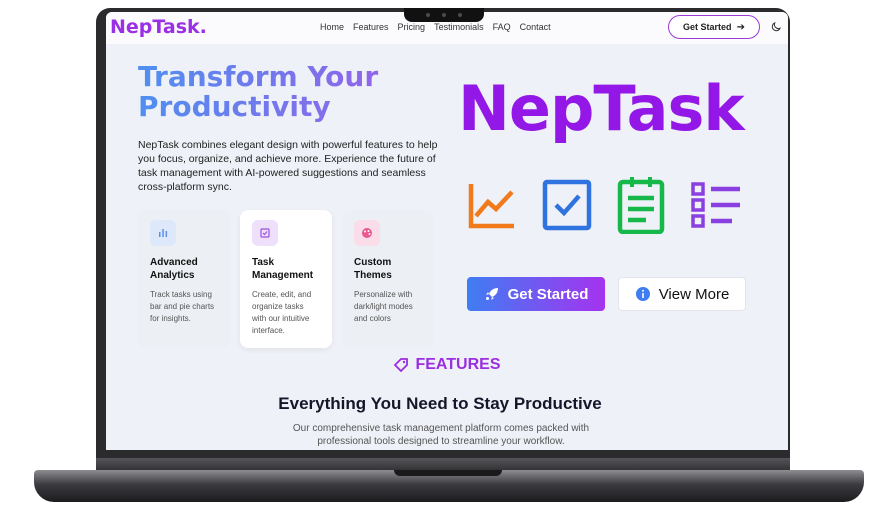  I want to click on card-title-line: Themes, so click(373, 275).